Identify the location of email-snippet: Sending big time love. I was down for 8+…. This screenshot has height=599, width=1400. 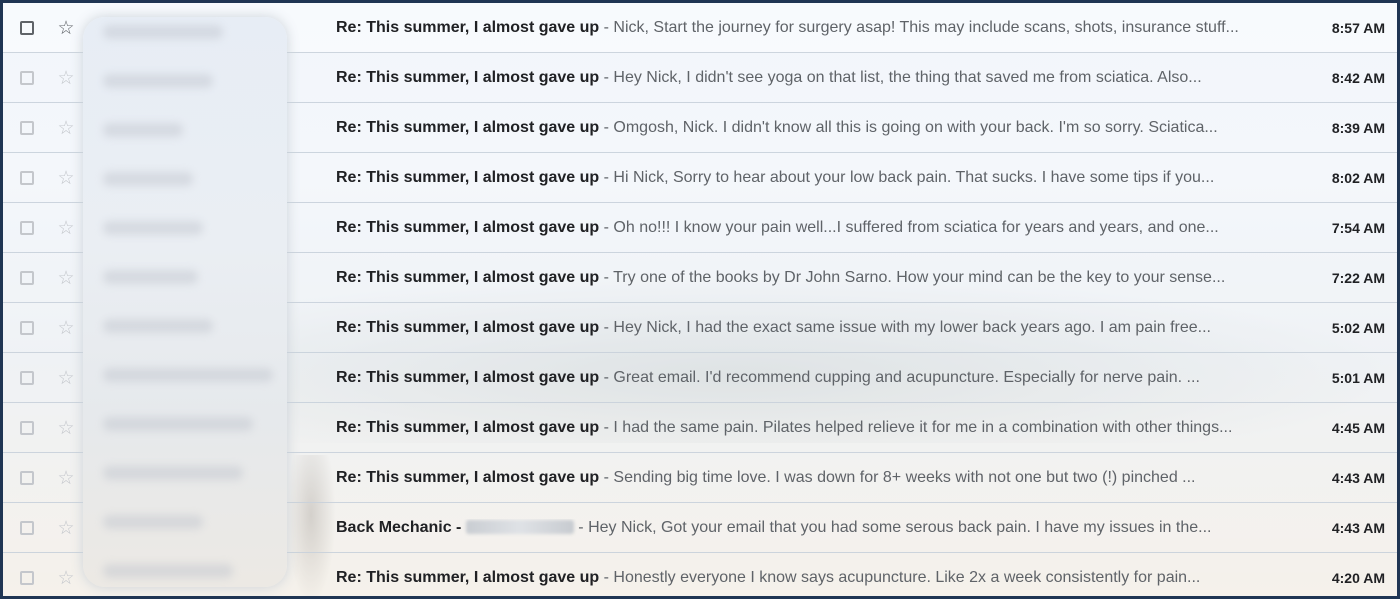
(904, 477).